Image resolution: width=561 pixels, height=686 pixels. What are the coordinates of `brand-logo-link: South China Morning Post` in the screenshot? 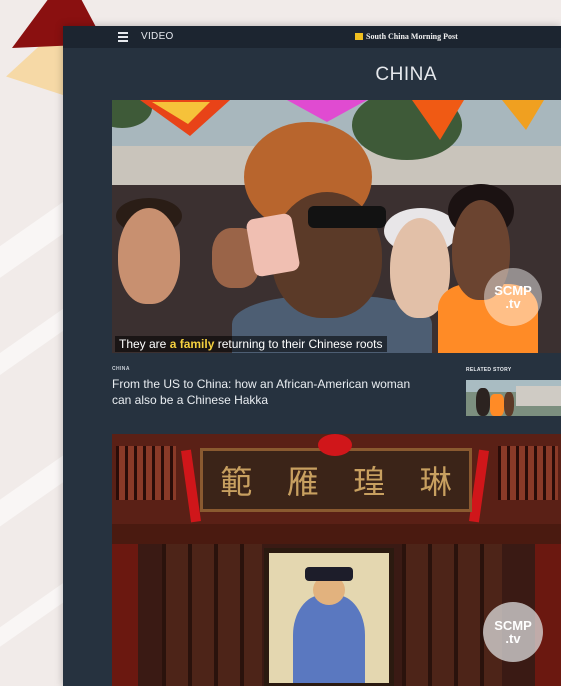 It's located at (406, 36).